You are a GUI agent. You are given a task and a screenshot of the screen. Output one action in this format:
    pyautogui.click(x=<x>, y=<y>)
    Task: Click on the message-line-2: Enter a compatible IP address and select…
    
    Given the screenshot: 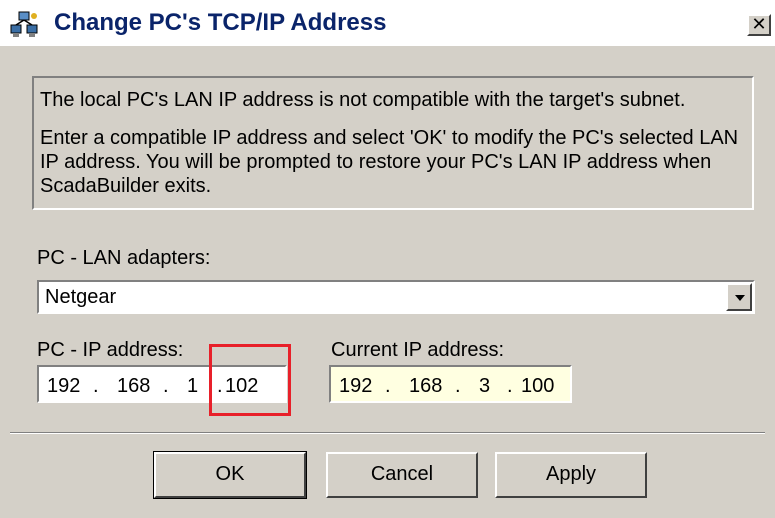 What is the action you would take?
    pyautogui.click(x=389, y=162)
    